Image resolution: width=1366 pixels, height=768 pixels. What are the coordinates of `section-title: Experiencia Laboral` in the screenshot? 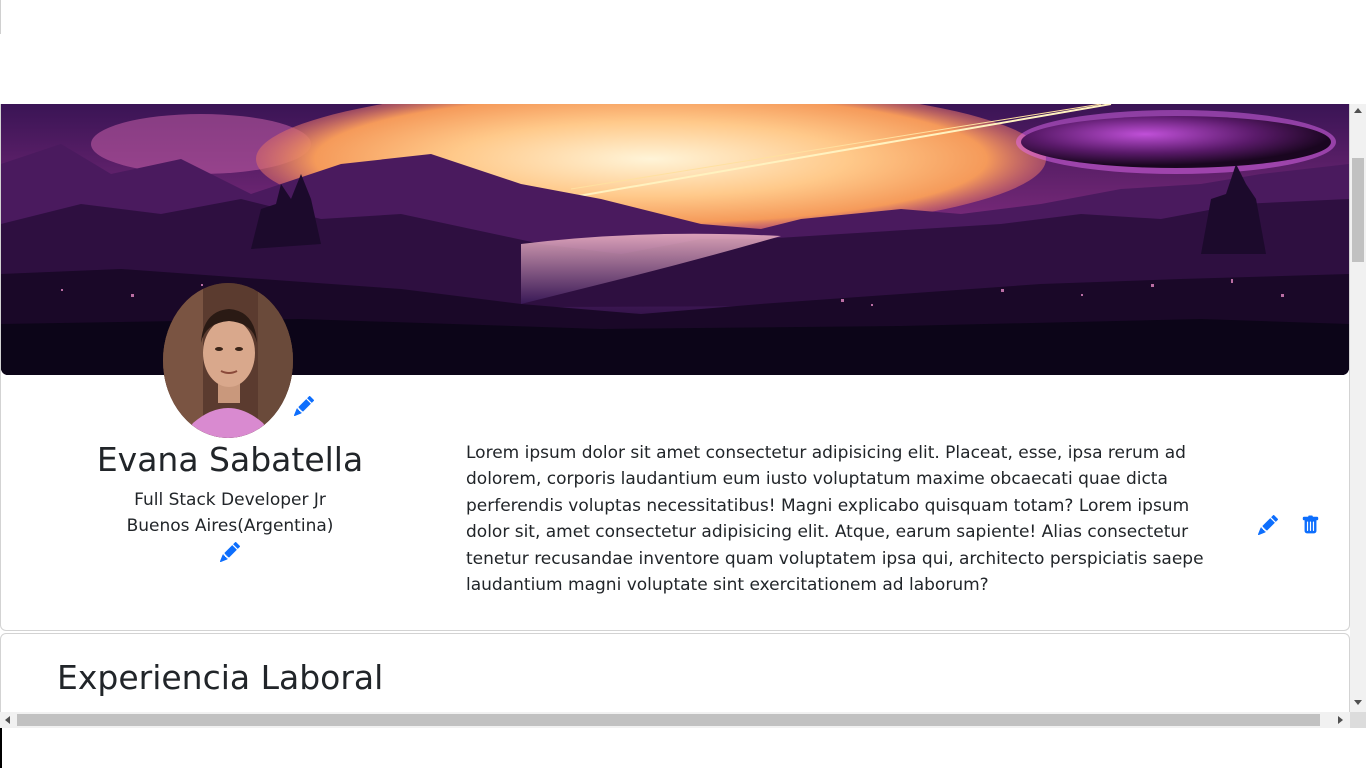 It's located at (220, 677).